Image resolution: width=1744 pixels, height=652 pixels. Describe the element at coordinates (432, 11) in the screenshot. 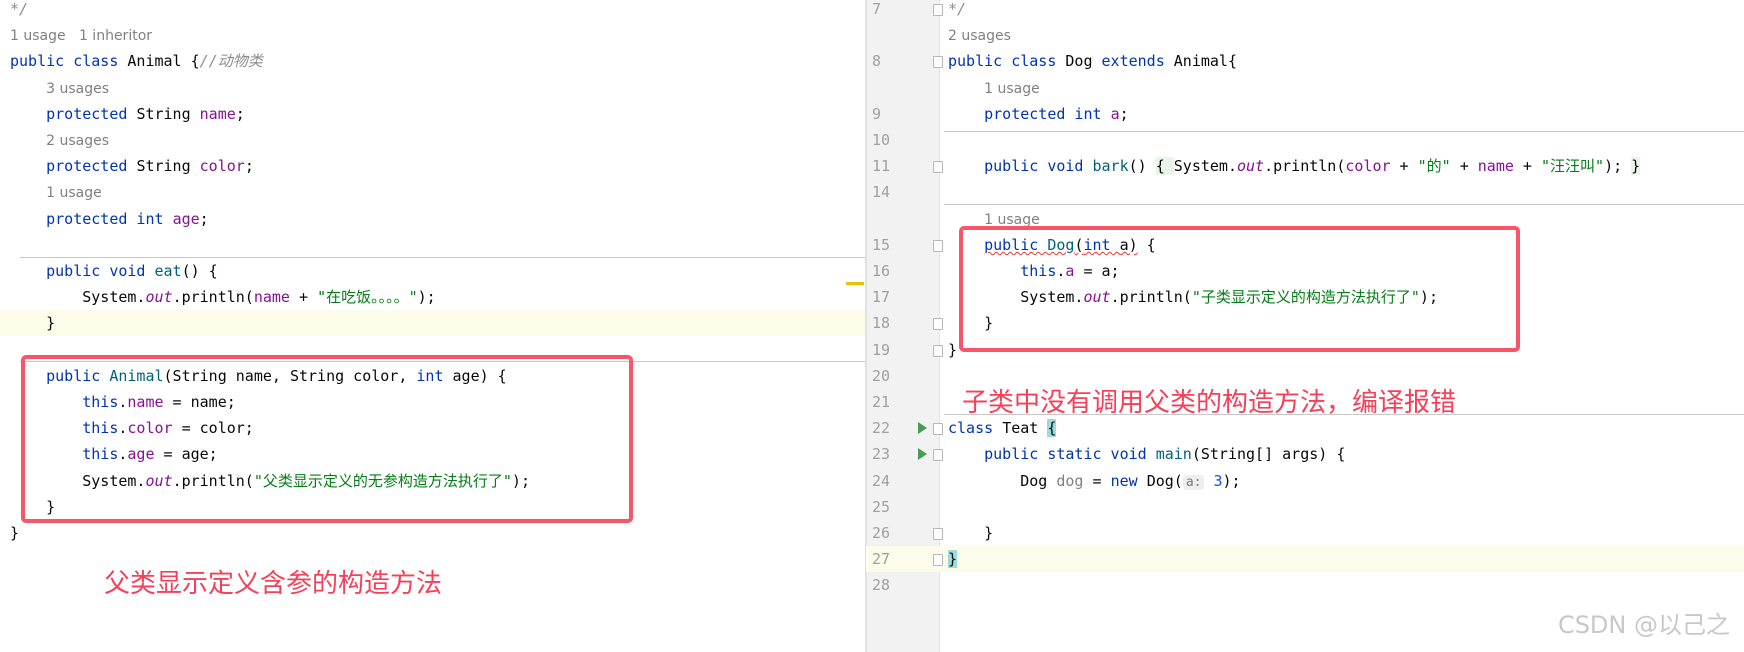

I see `code-line: */` at that location.